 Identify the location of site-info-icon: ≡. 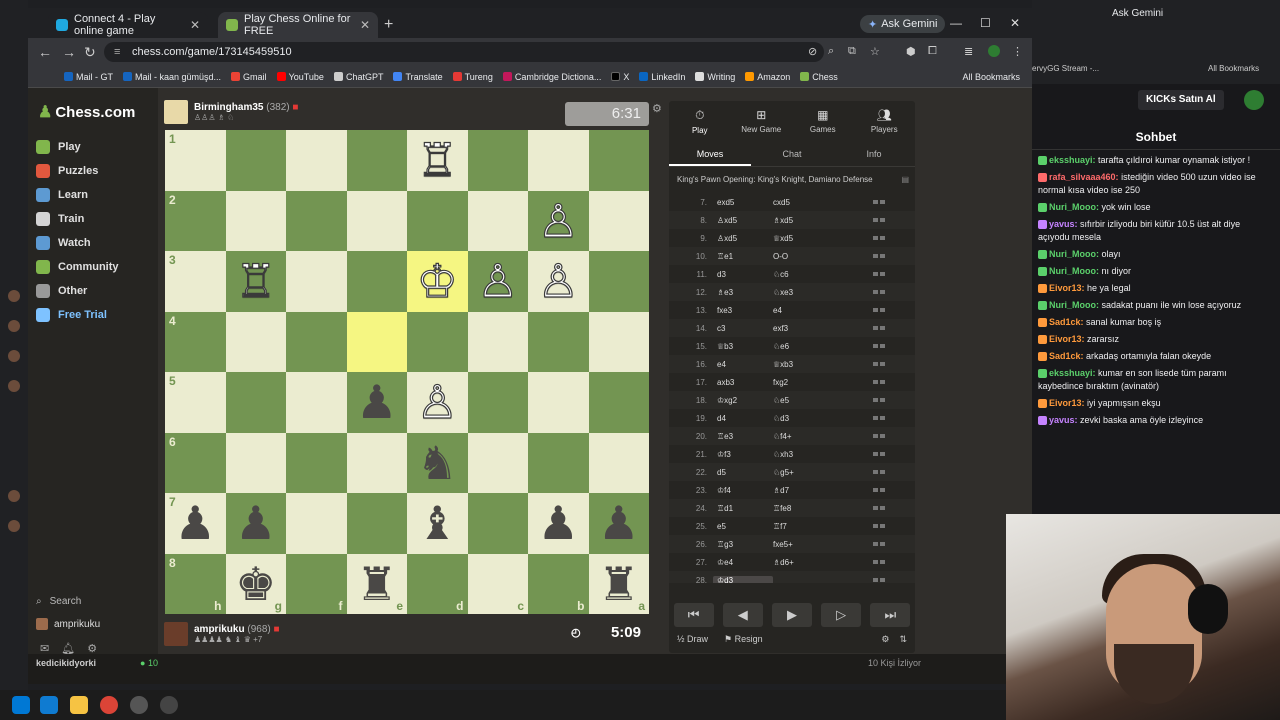
(117, 52).